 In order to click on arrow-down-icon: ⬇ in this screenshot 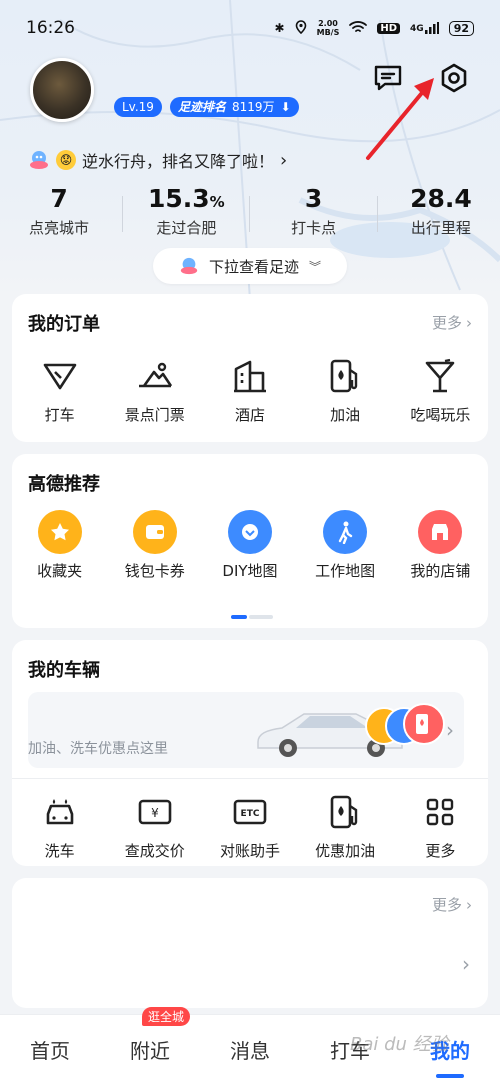, I will do `click(285, 107)`.